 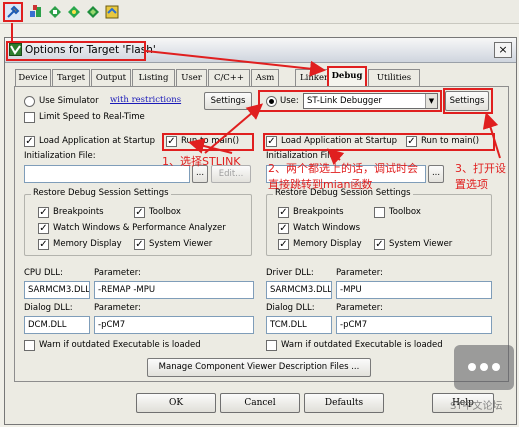 What do you see at coordinates (174, 290) in the screenshot?
I see `cpu-param-field: -REMAP -MPU` at bounding box center [174, 290].